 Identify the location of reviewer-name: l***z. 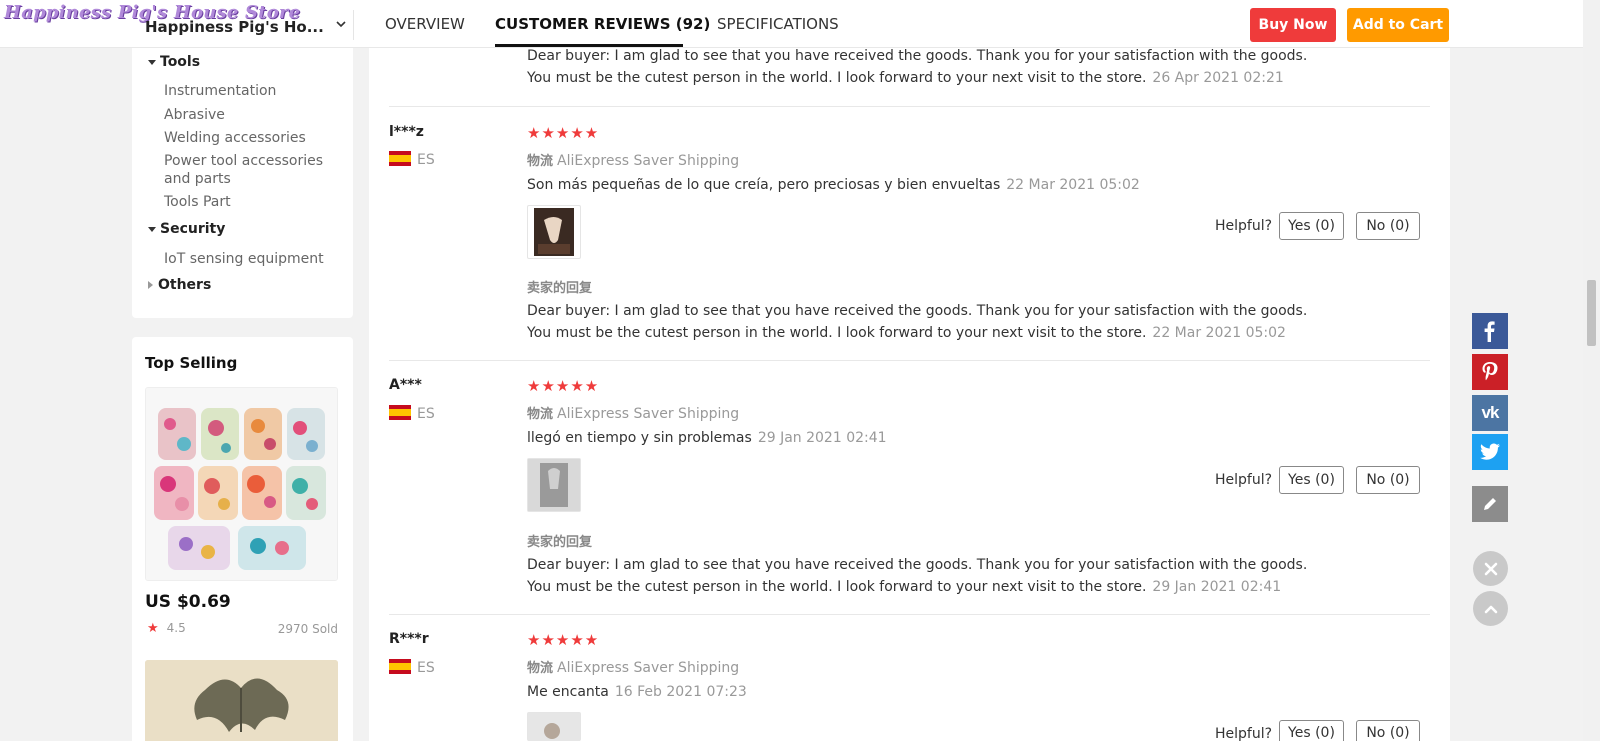
(406, 132).